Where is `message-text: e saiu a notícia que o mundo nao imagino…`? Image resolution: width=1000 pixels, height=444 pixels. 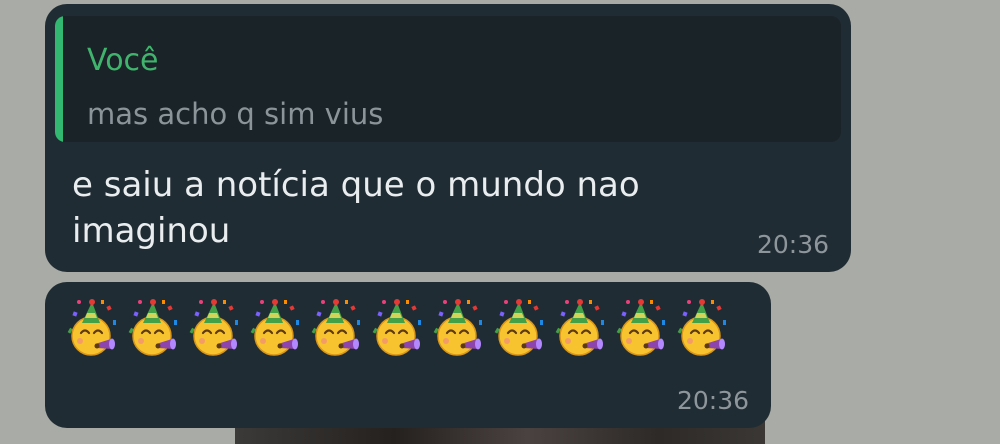 message-text: e saiu a notícia que o mundo nao imagino… is located at coordinates (356, 208).